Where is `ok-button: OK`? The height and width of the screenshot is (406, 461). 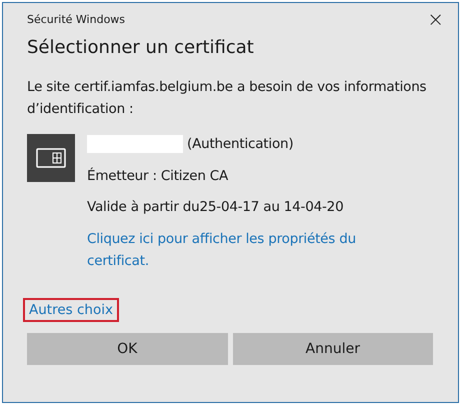 ok-button: OK is located at coordinates (127, 349).